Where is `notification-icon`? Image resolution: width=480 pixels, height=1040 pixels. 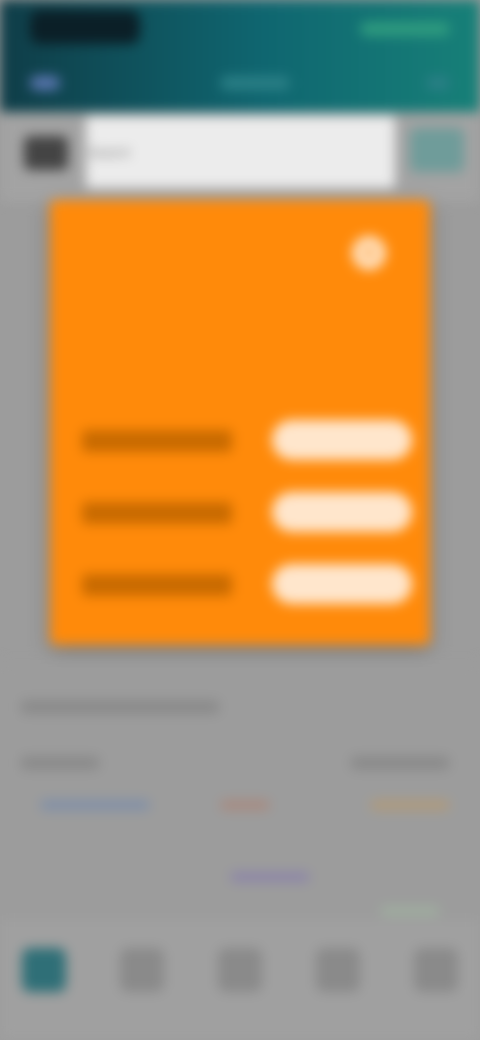 notification-icon is located at coordinates (438, 83).